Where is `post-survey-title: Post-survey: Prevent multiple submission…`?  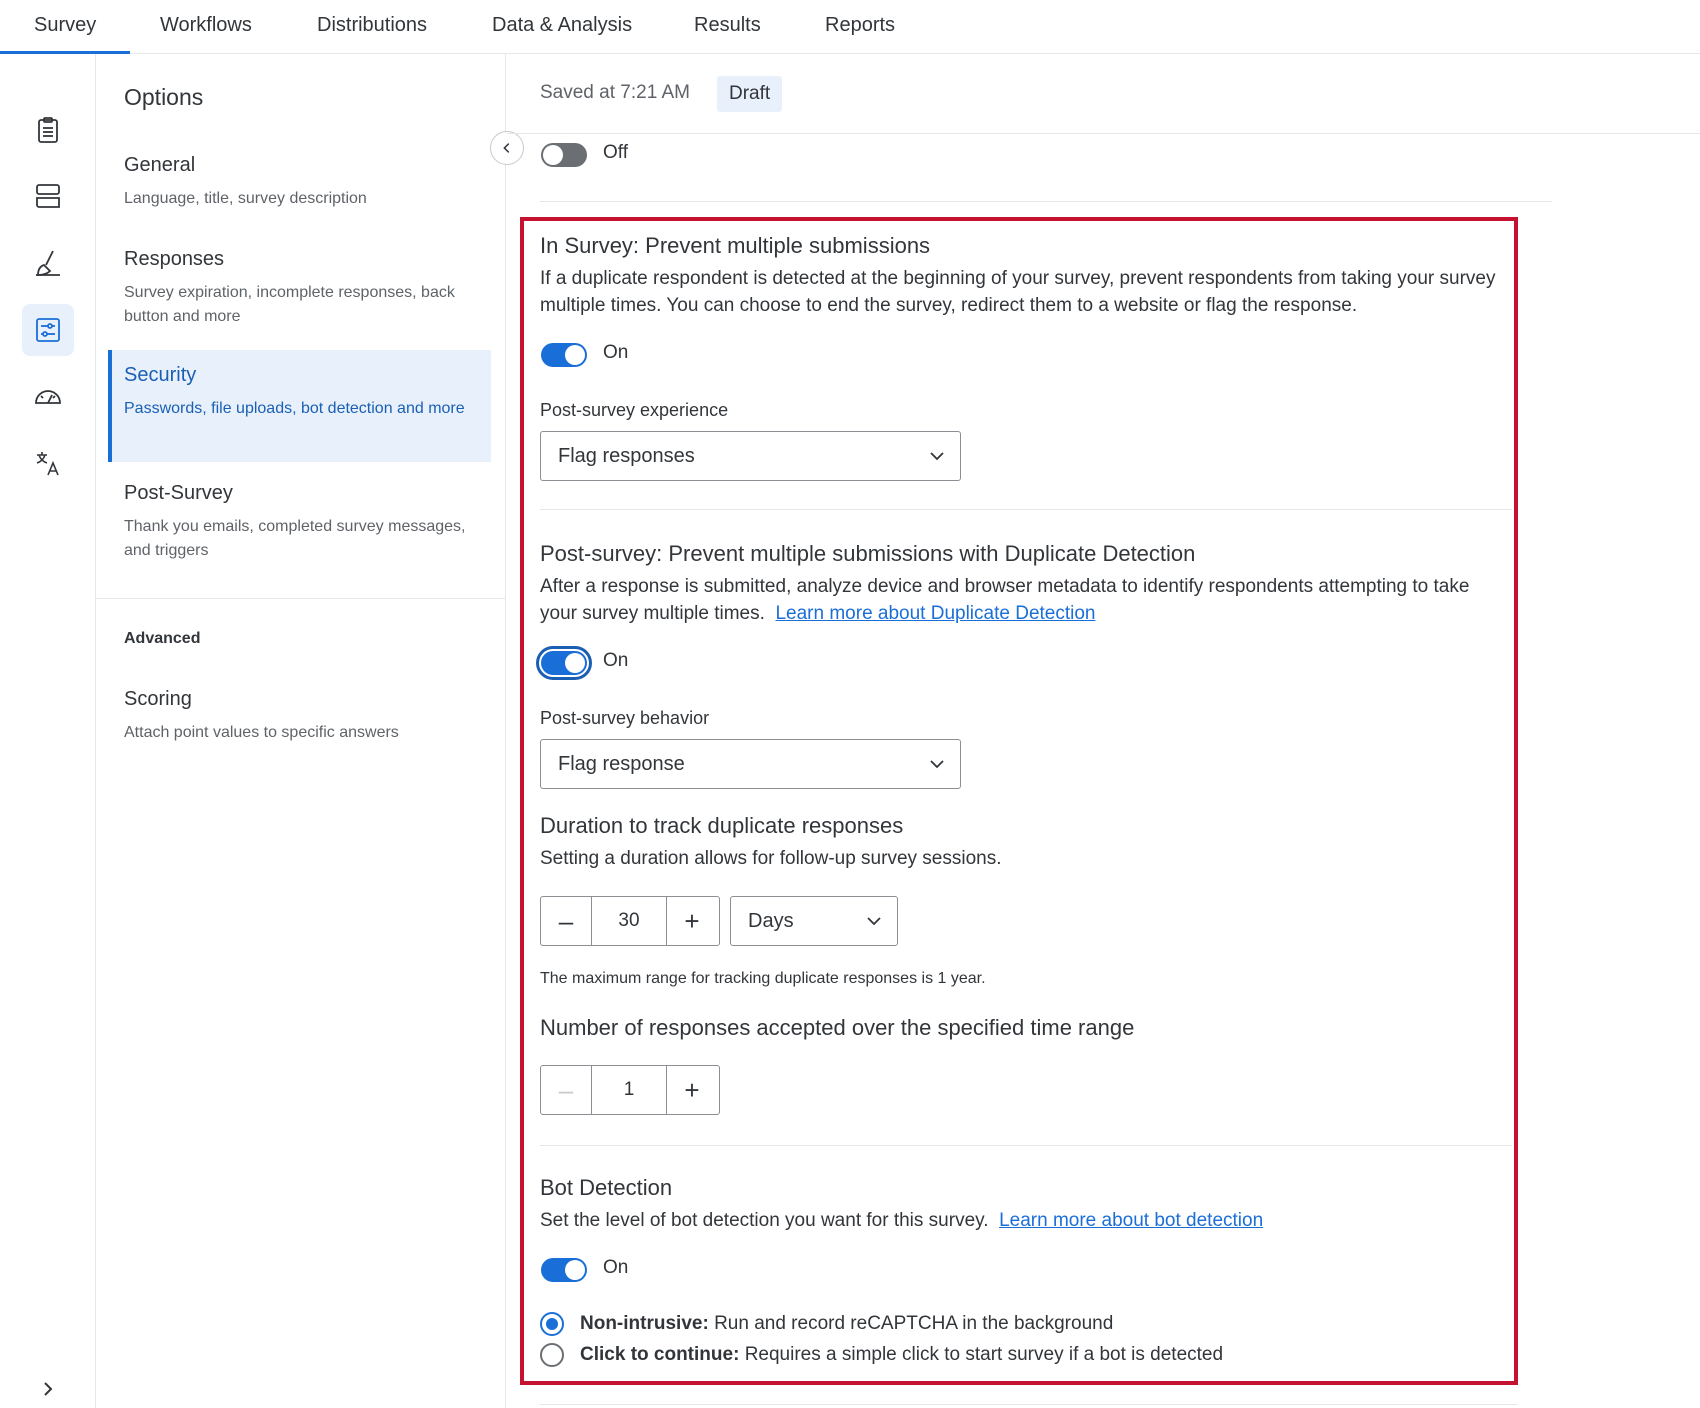 post-survey-title: Post-survey: Prevent multiple submission… is located at coordinates (868, 553).